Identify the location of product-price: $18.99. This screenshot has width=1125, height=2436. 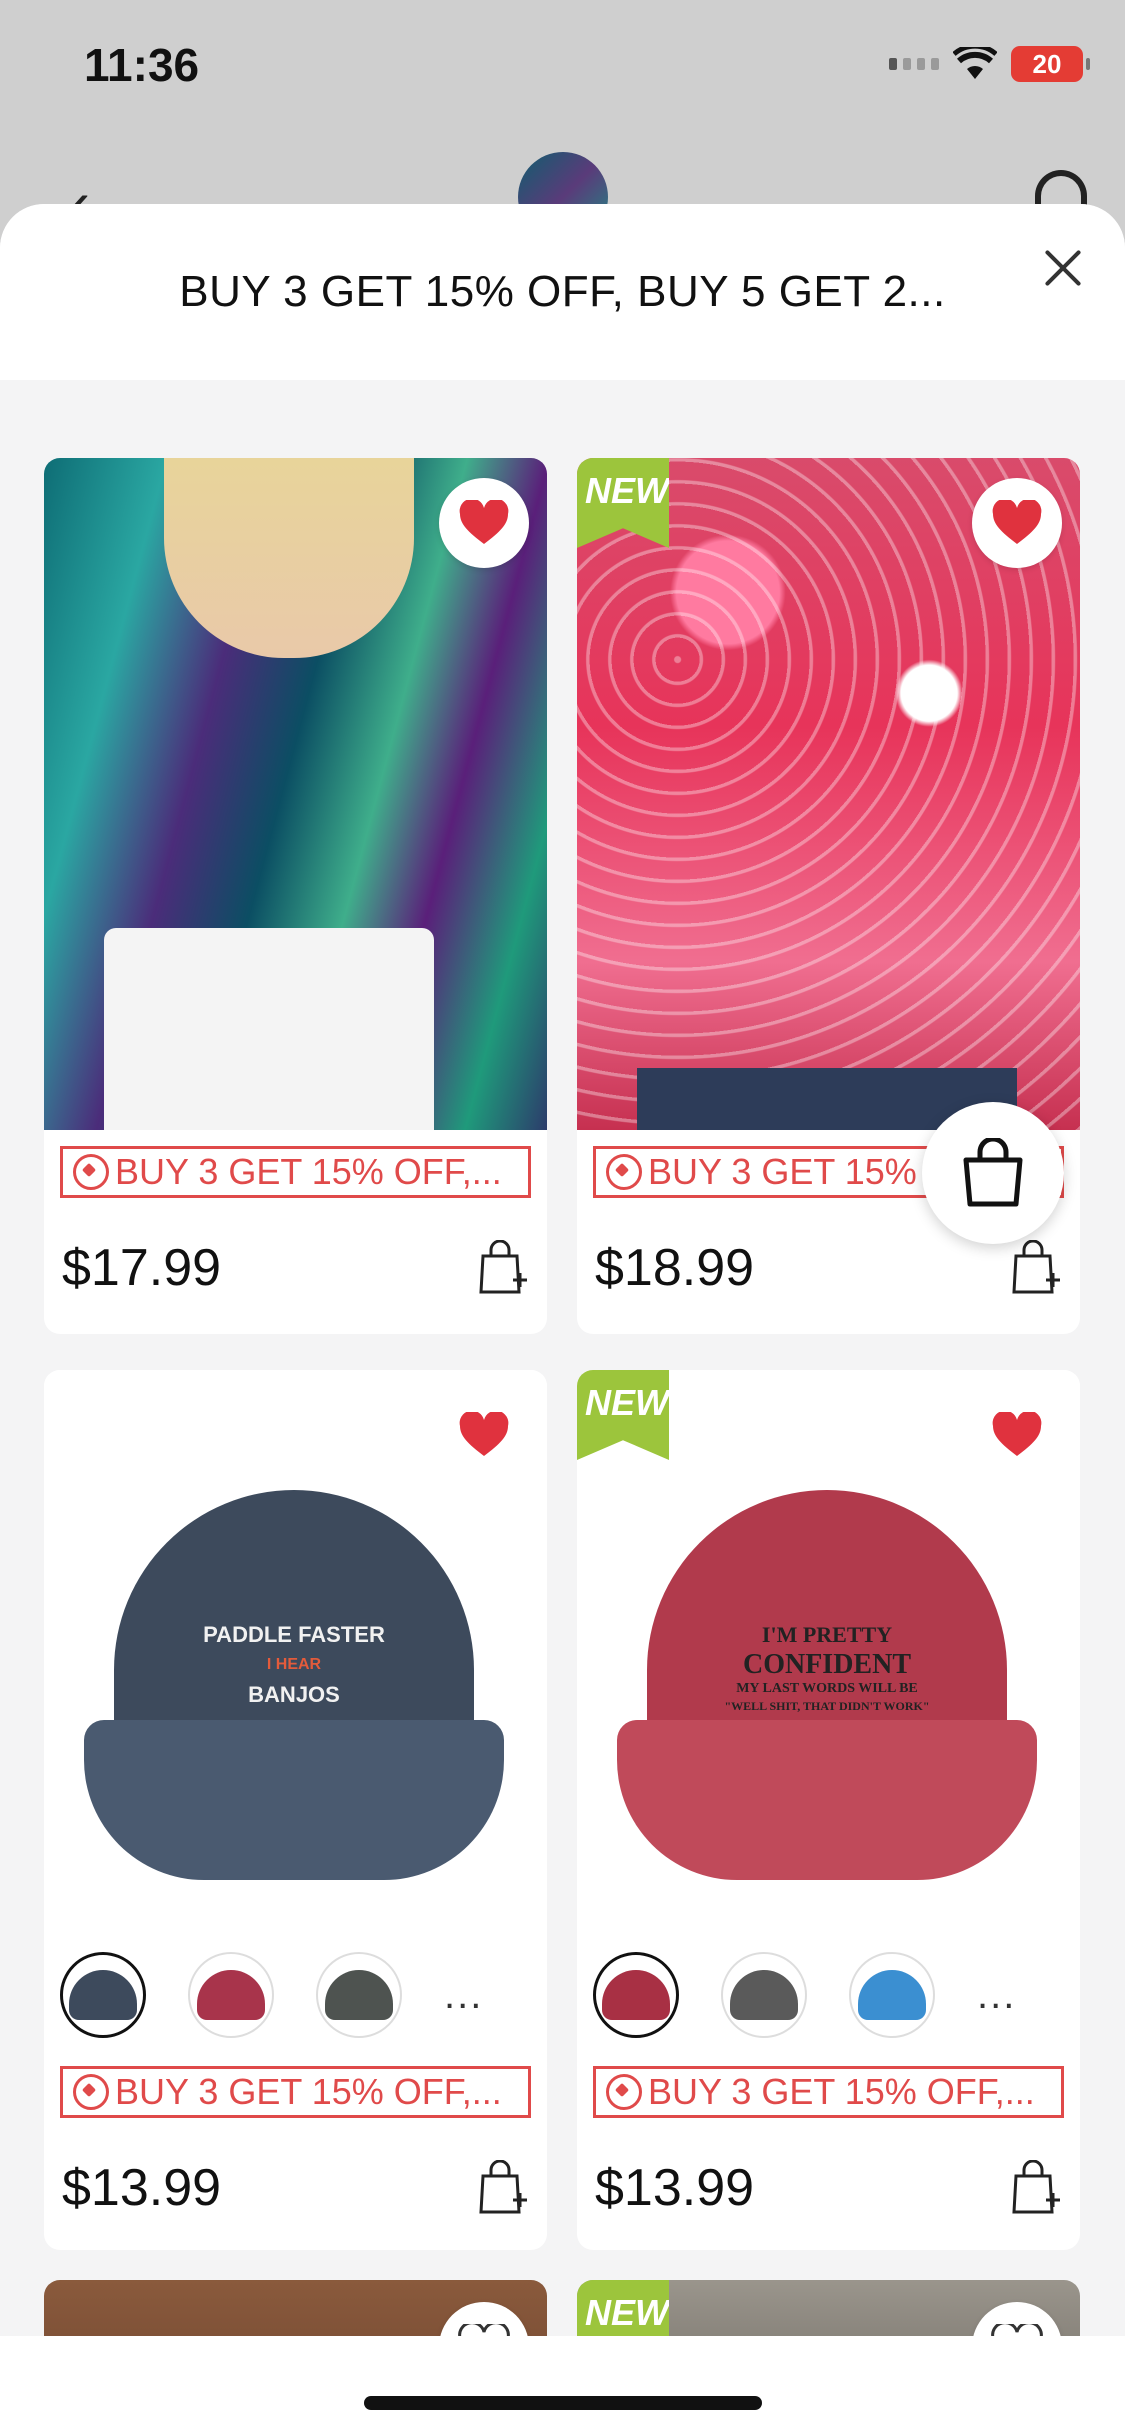
(675, 1268).